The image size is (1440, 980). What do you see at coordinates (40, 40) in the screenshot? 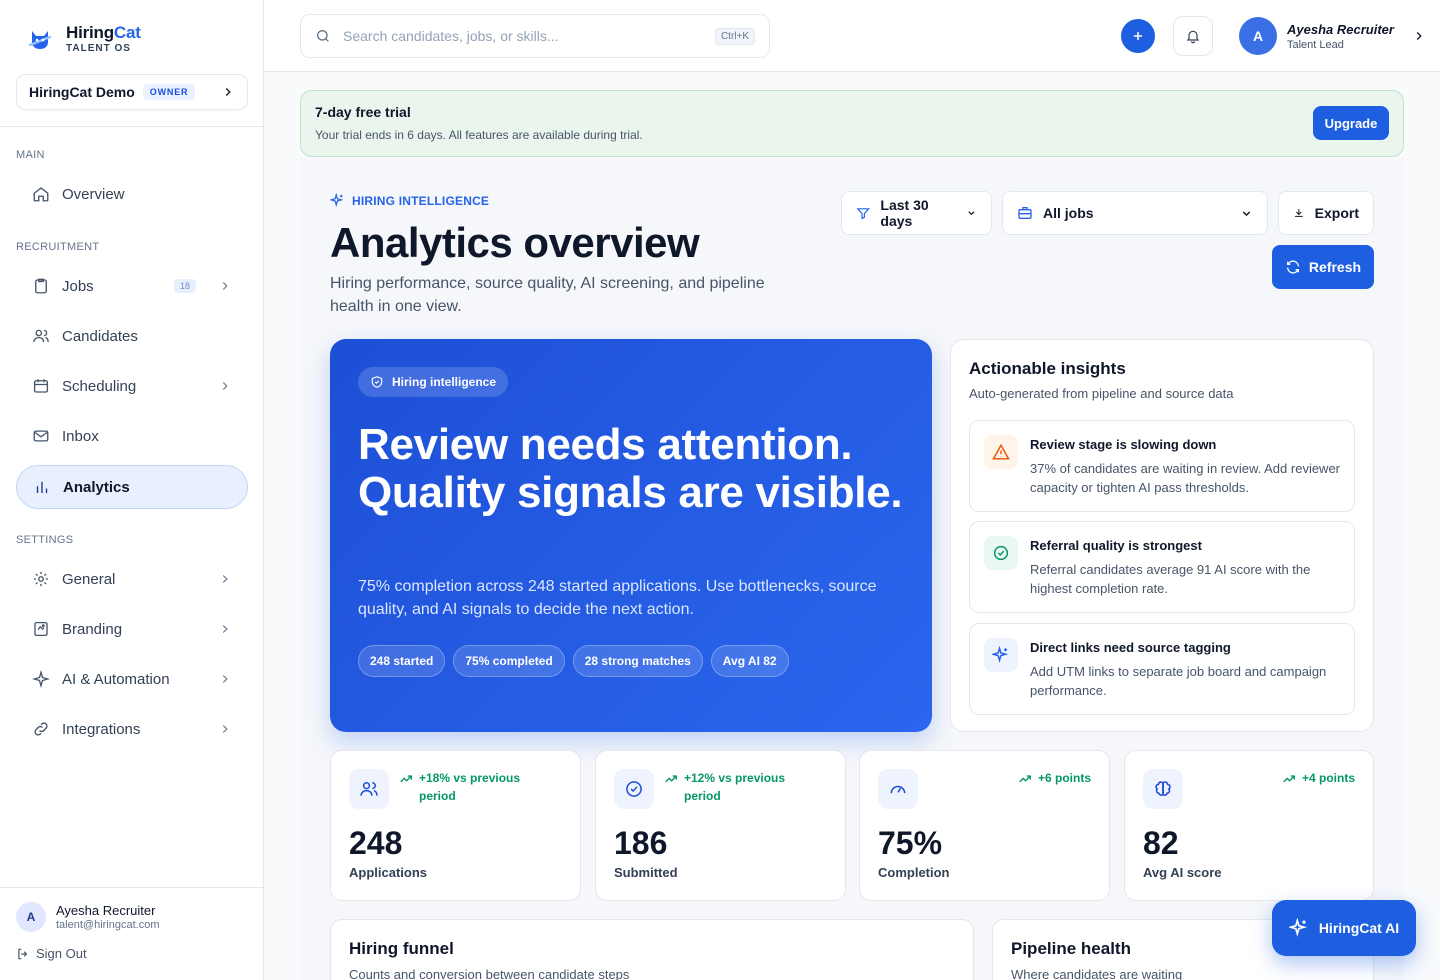
I see `cat-logo-icon` at bounding box center [40, 40].